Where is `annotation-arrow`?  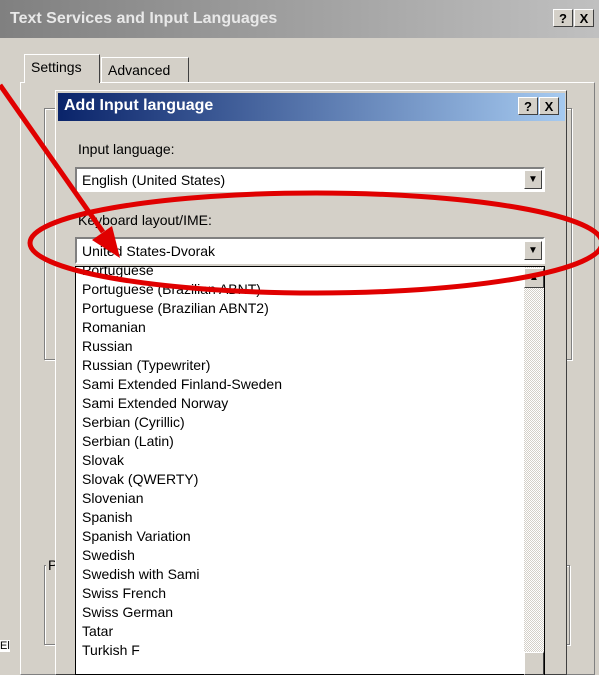 annotation-arrow is located at coordinates (53, 158).